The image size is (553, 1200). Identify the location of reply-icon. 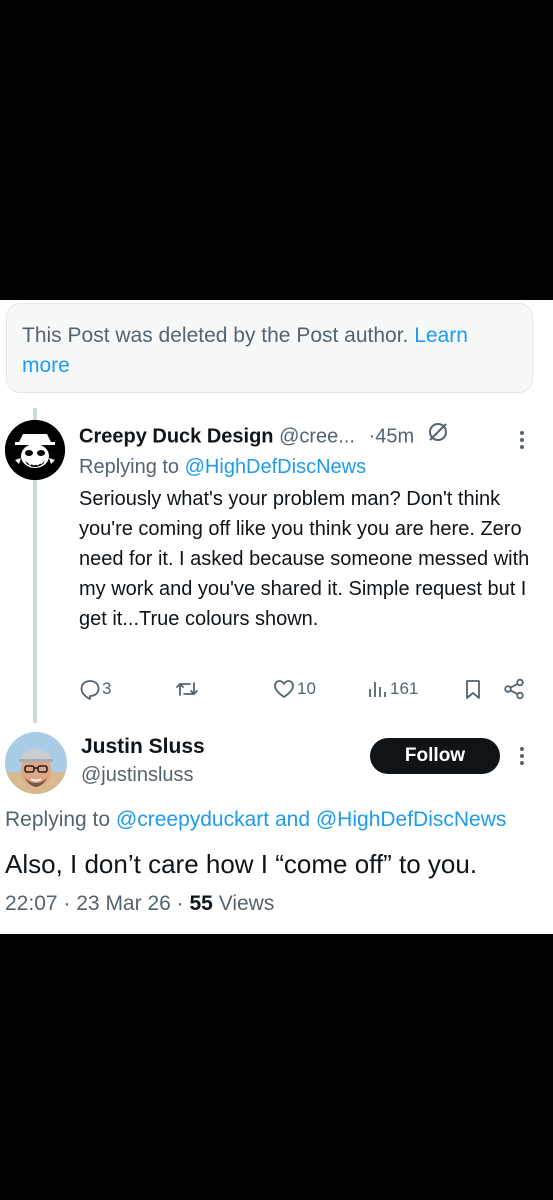
(90, 689).